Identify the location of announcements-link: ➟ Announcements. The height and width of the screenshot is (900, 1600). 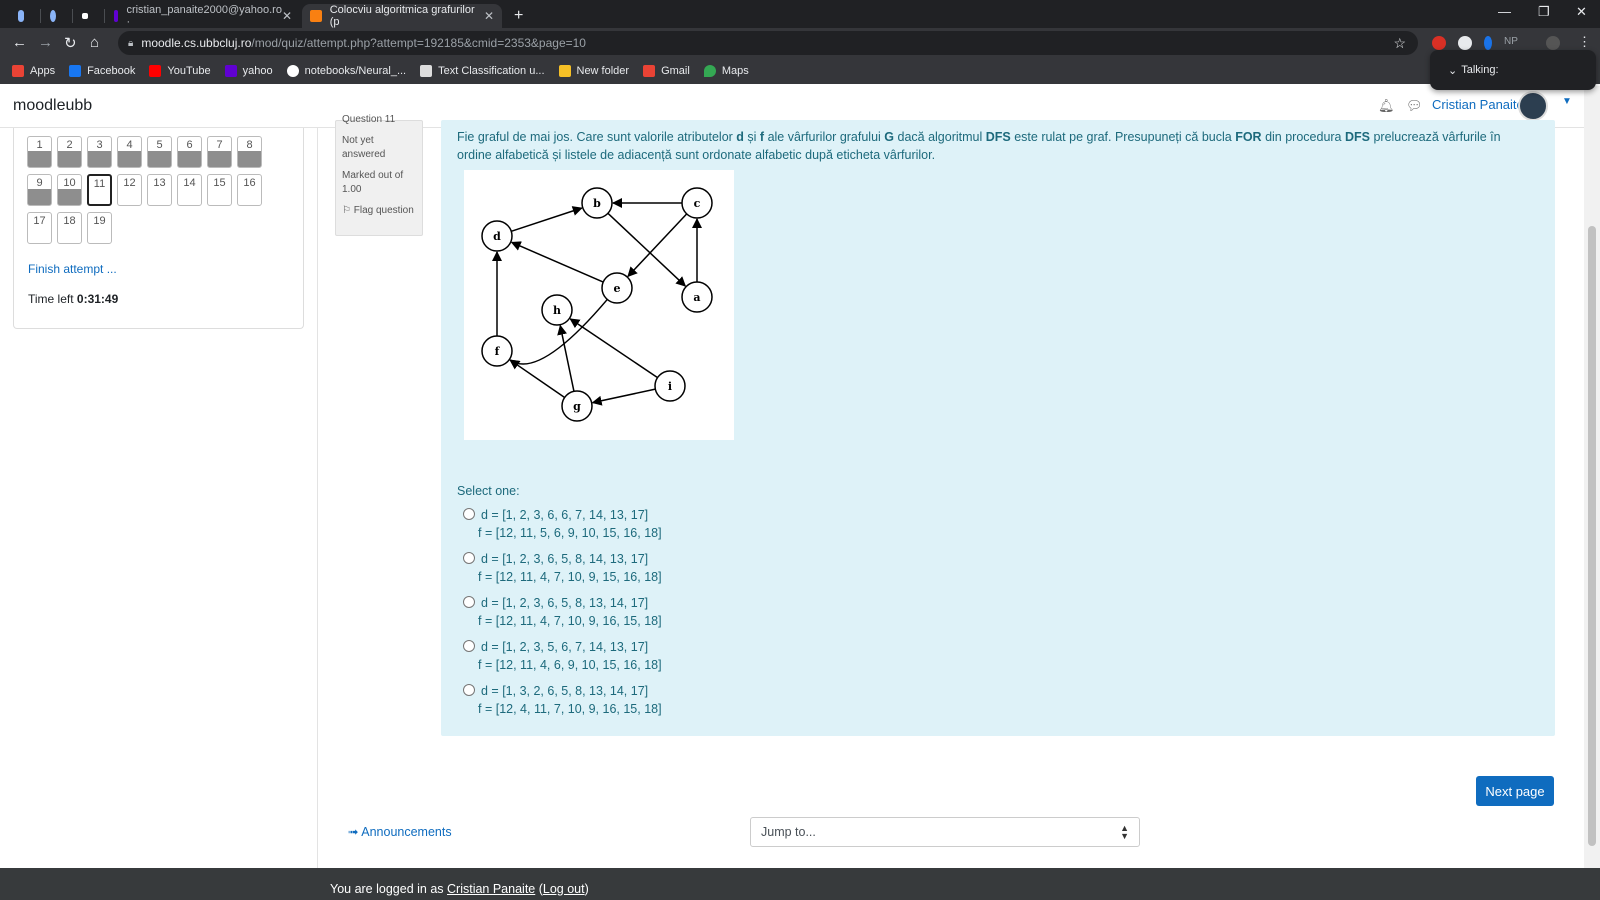
(400, 831).